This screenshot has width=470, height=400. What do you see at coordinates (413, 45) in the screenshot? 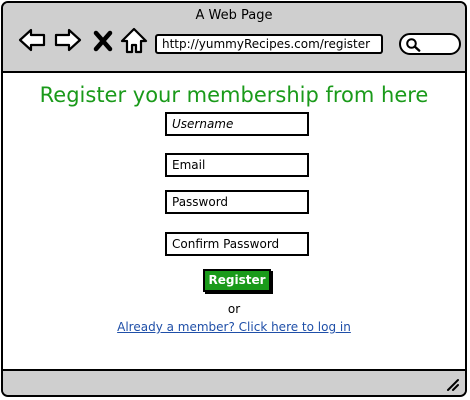
I see `search-icon` at bounding box center [413, 45].